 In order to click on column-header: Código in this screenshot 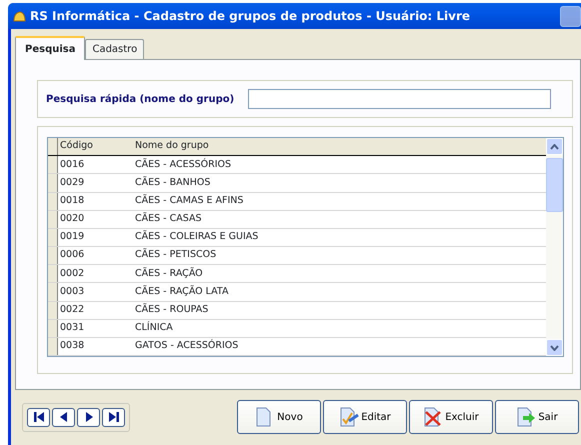, I will do `click(95, 146)`.